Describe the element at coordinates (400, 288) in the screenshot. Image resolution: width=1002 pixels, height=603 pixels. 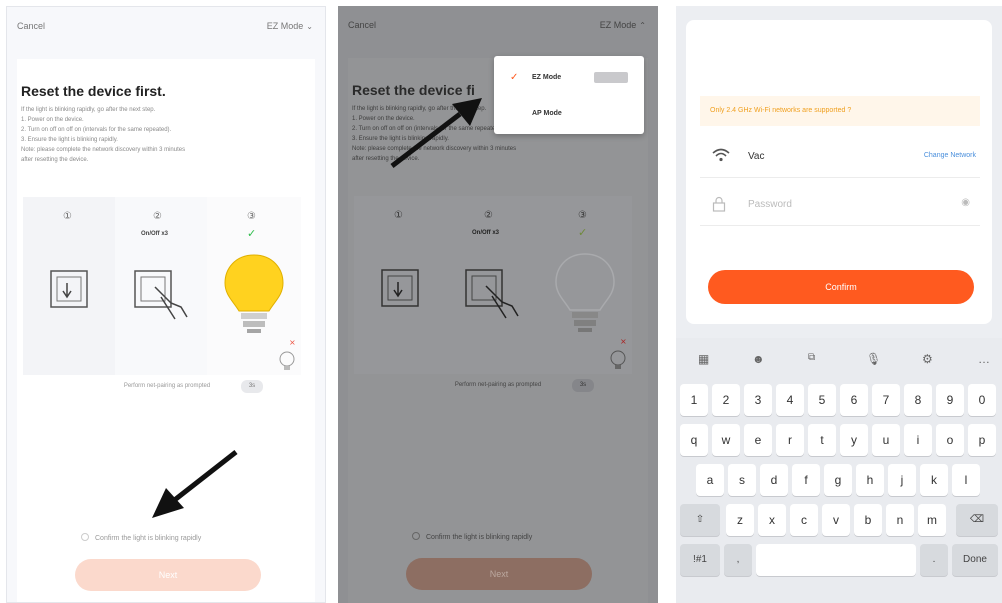
I see `wall-switch-icon` at that location.